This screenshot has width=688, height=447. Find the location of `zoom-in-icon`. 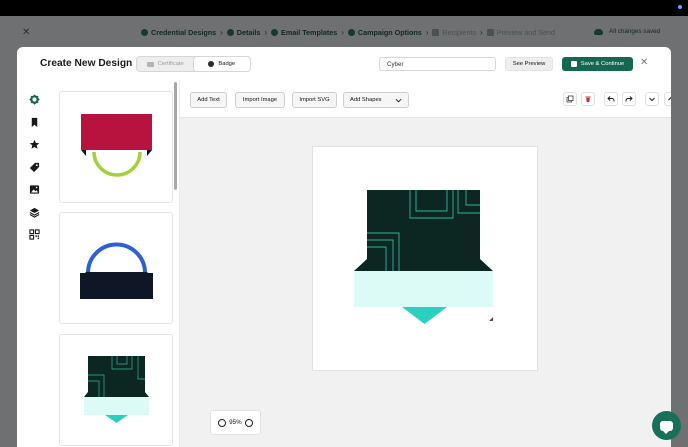

zoom-in-icon is located at coordinates (249, 422).